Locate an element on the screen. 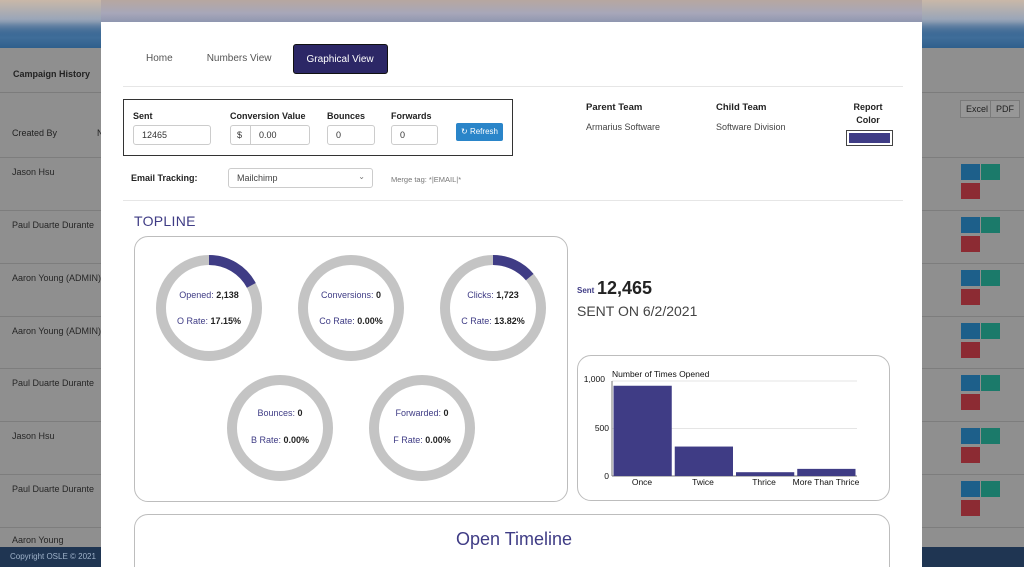  report-color-swatch is located at coordinates (869, 138).